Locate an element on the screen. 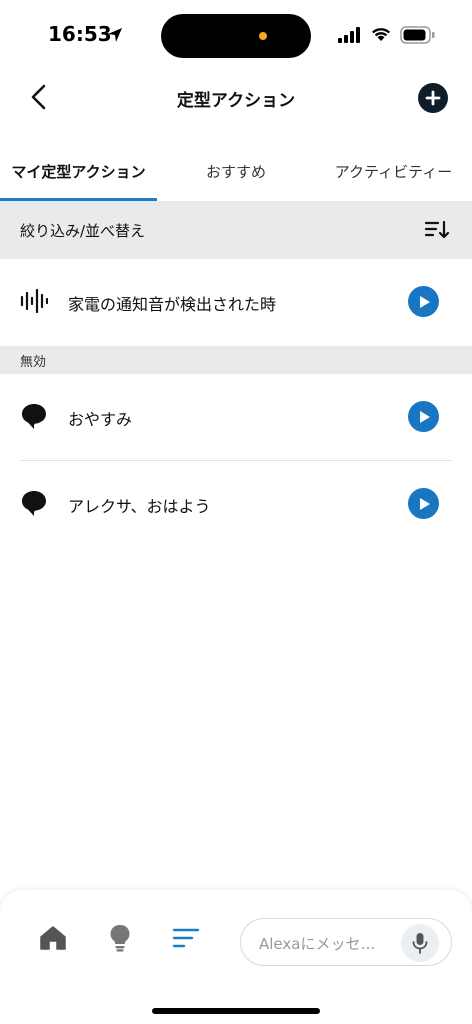  nav-home-button is located at coordinates (53, 938).